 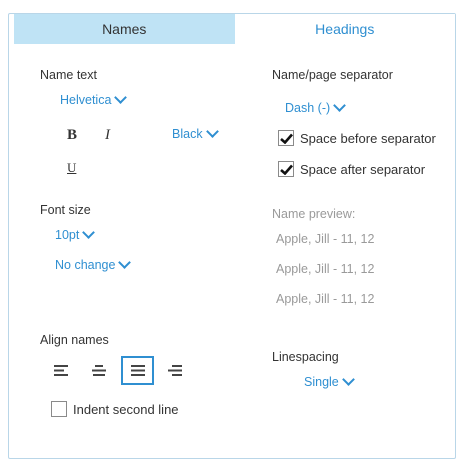 I want to click on space-after-label: Space after separator, so click(x=363, y=169).